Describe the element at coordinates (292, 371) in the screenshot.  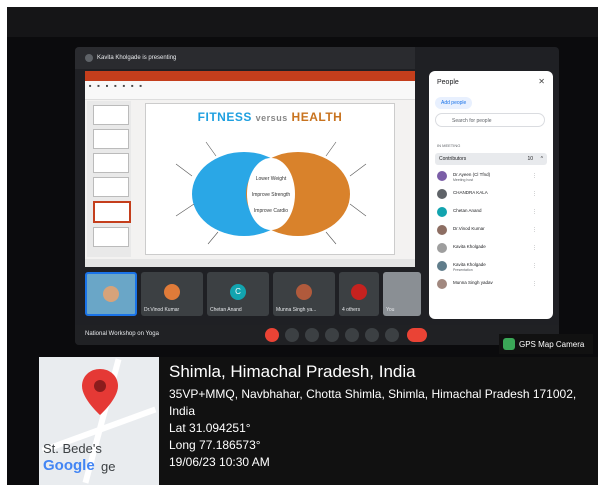
I see `location-city: Shimla, Himachal Pradesh, India` at that location.